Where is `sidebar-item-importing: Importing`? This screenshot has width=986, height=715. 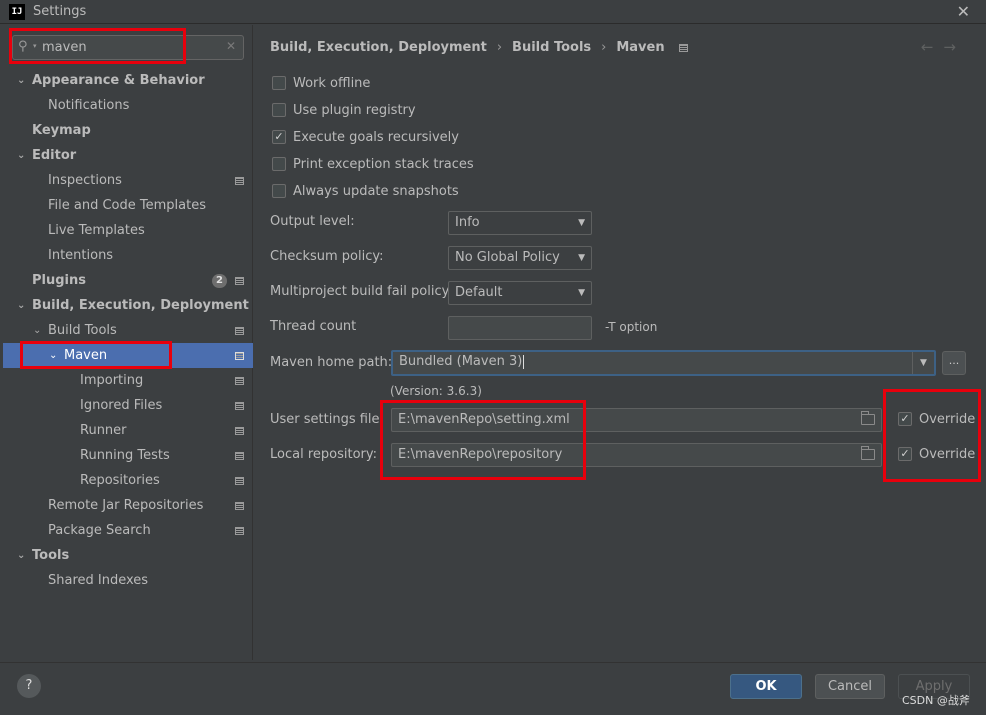
sidebar-item-importing: Importing is located at coordinates (128, 380).